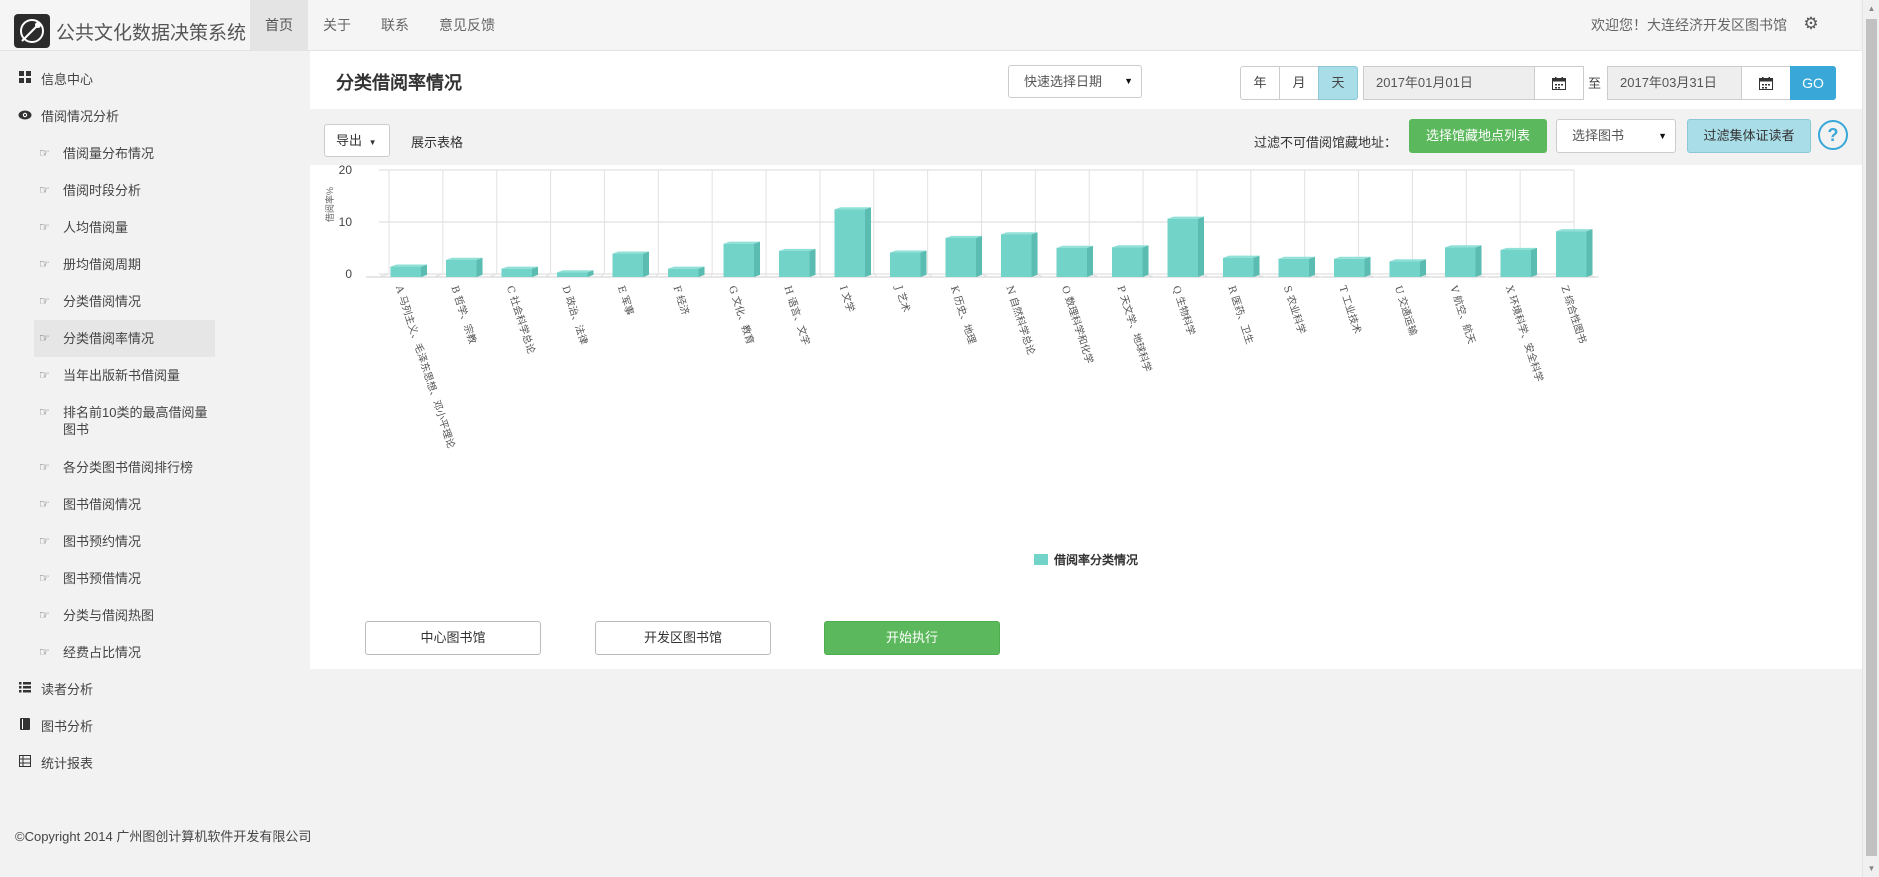  Describe the element at coordinates (1295, 310) in the screenshot. I see `x-tick-label: S 农业科学` at that location.